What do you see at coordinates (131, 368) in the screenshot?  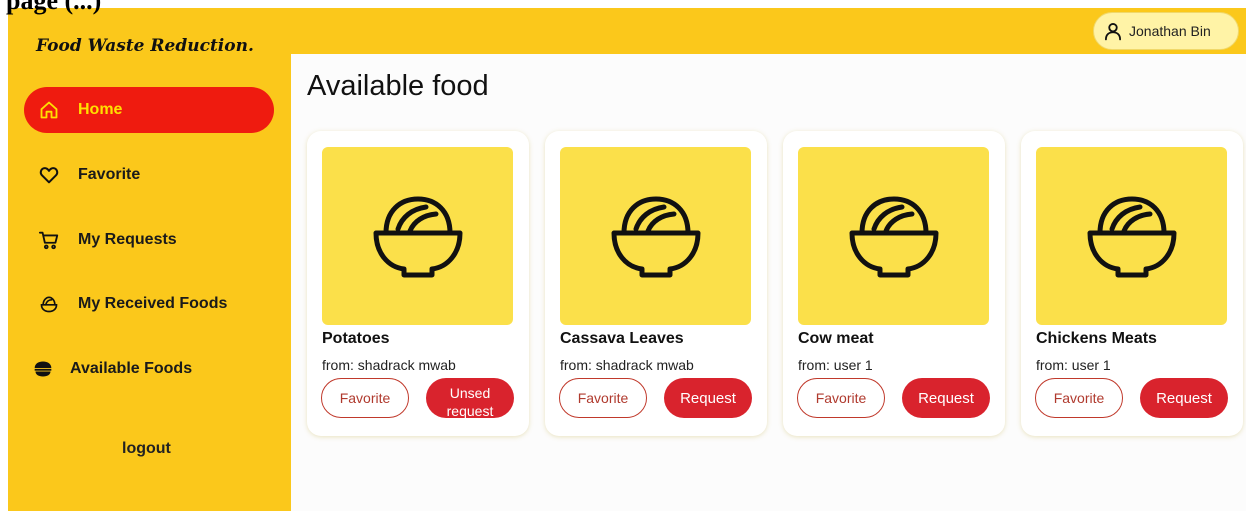 I see `sidebar-item-label: Available Foods` at bounding box center [131, 368].